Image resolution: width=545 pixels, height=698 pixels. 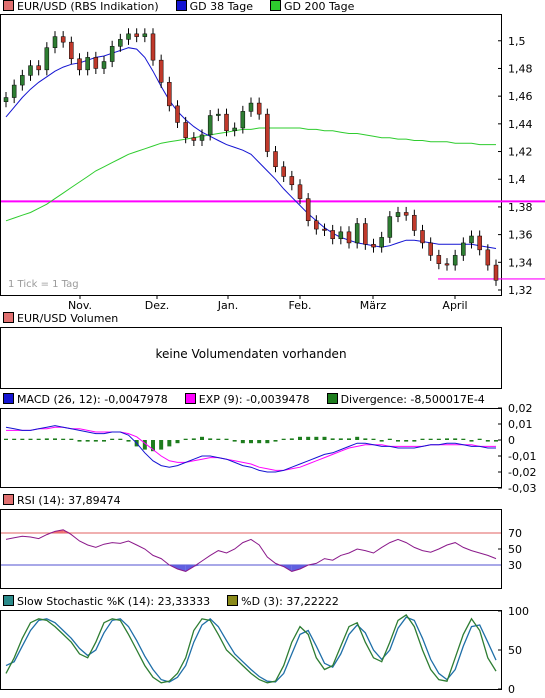 I want to click on stoch-chart: 100 50 0, so click(x=267, y=650).